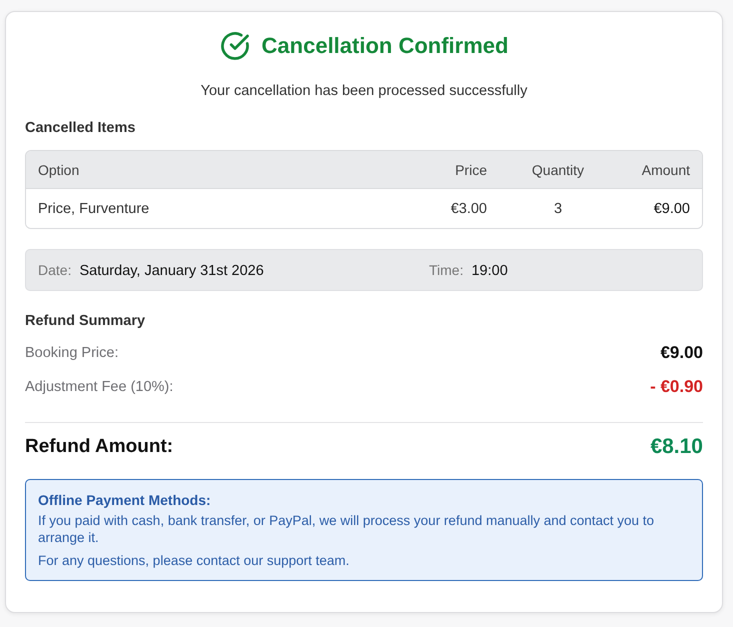 This screenshot has width=733, height=627. I want to click on section-heading: Refund Summary, so click(85, 321).